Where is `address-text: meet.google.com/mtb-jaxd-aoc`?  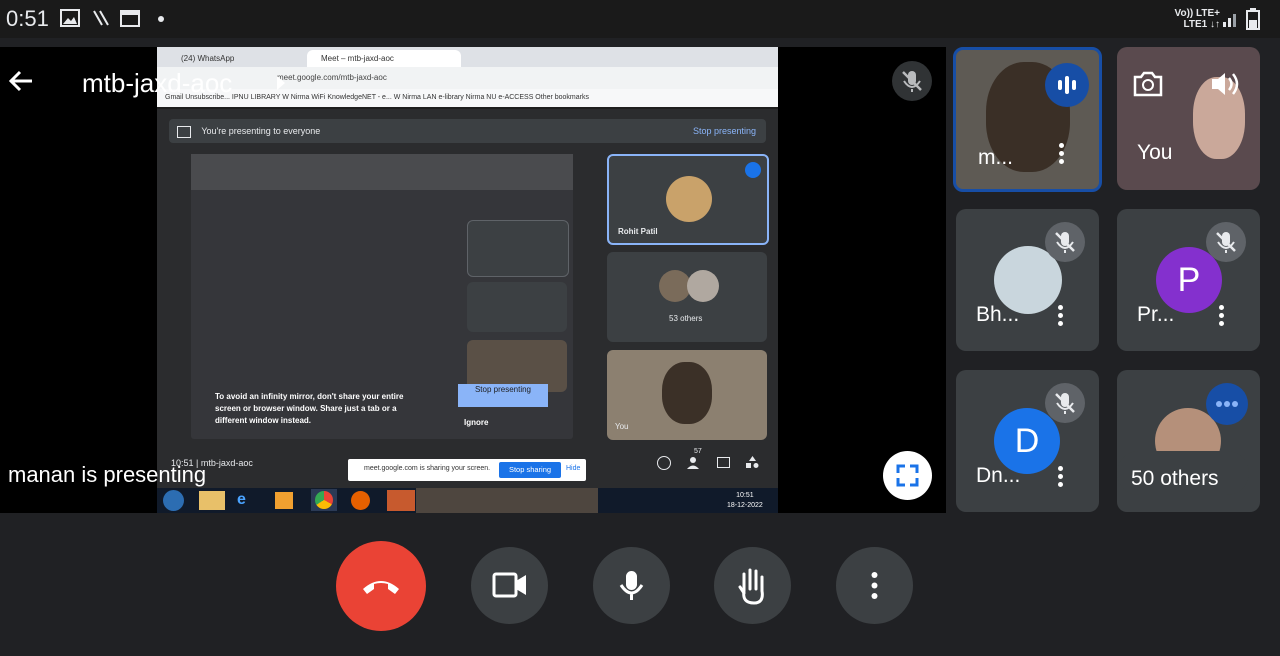 address-text: meet.google.com/mtb-jaxd-aoc is located at coordinates (332, 77).